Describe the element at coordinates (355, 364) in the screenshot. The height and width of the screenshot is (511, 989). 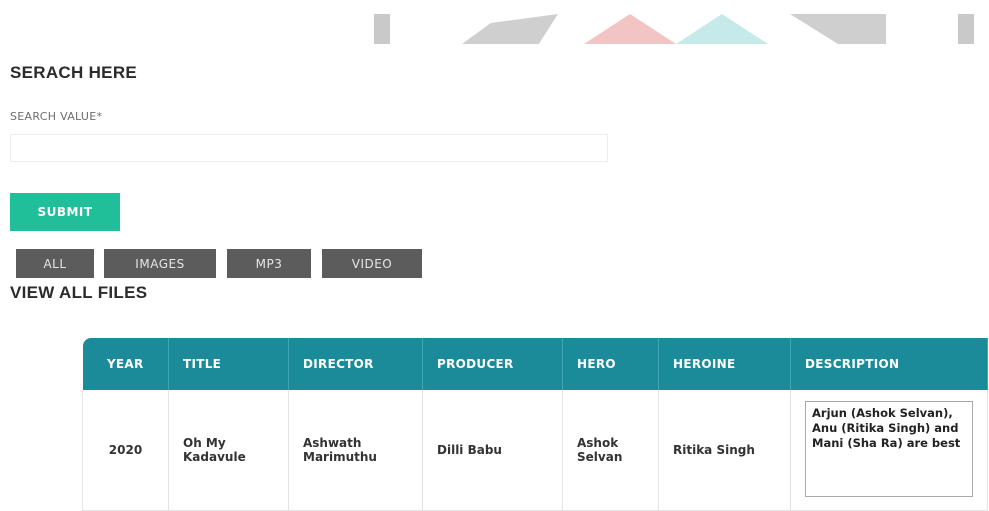
I see `column-header-director: DIRECTOR` at that location.